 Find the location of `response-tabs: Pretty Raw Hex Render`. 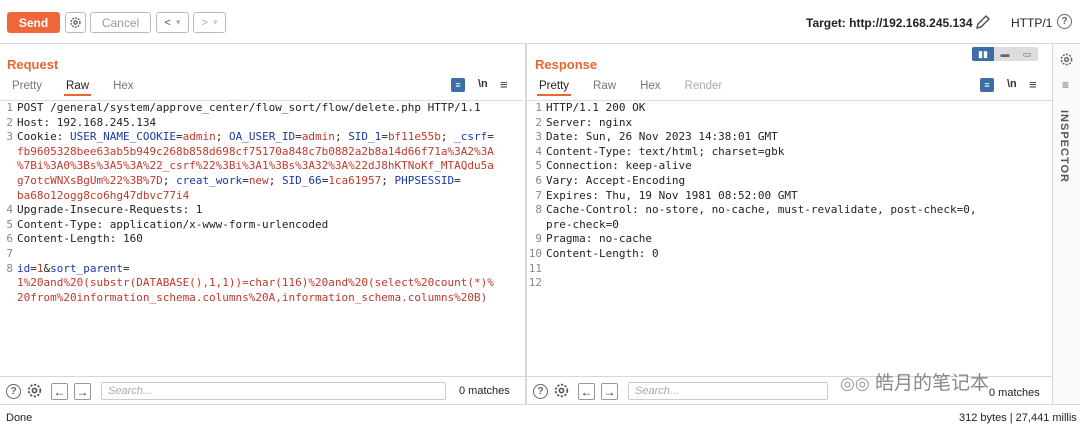

response-tabs: Pretty Raw Hex Render is located at coordinates (640, 87).